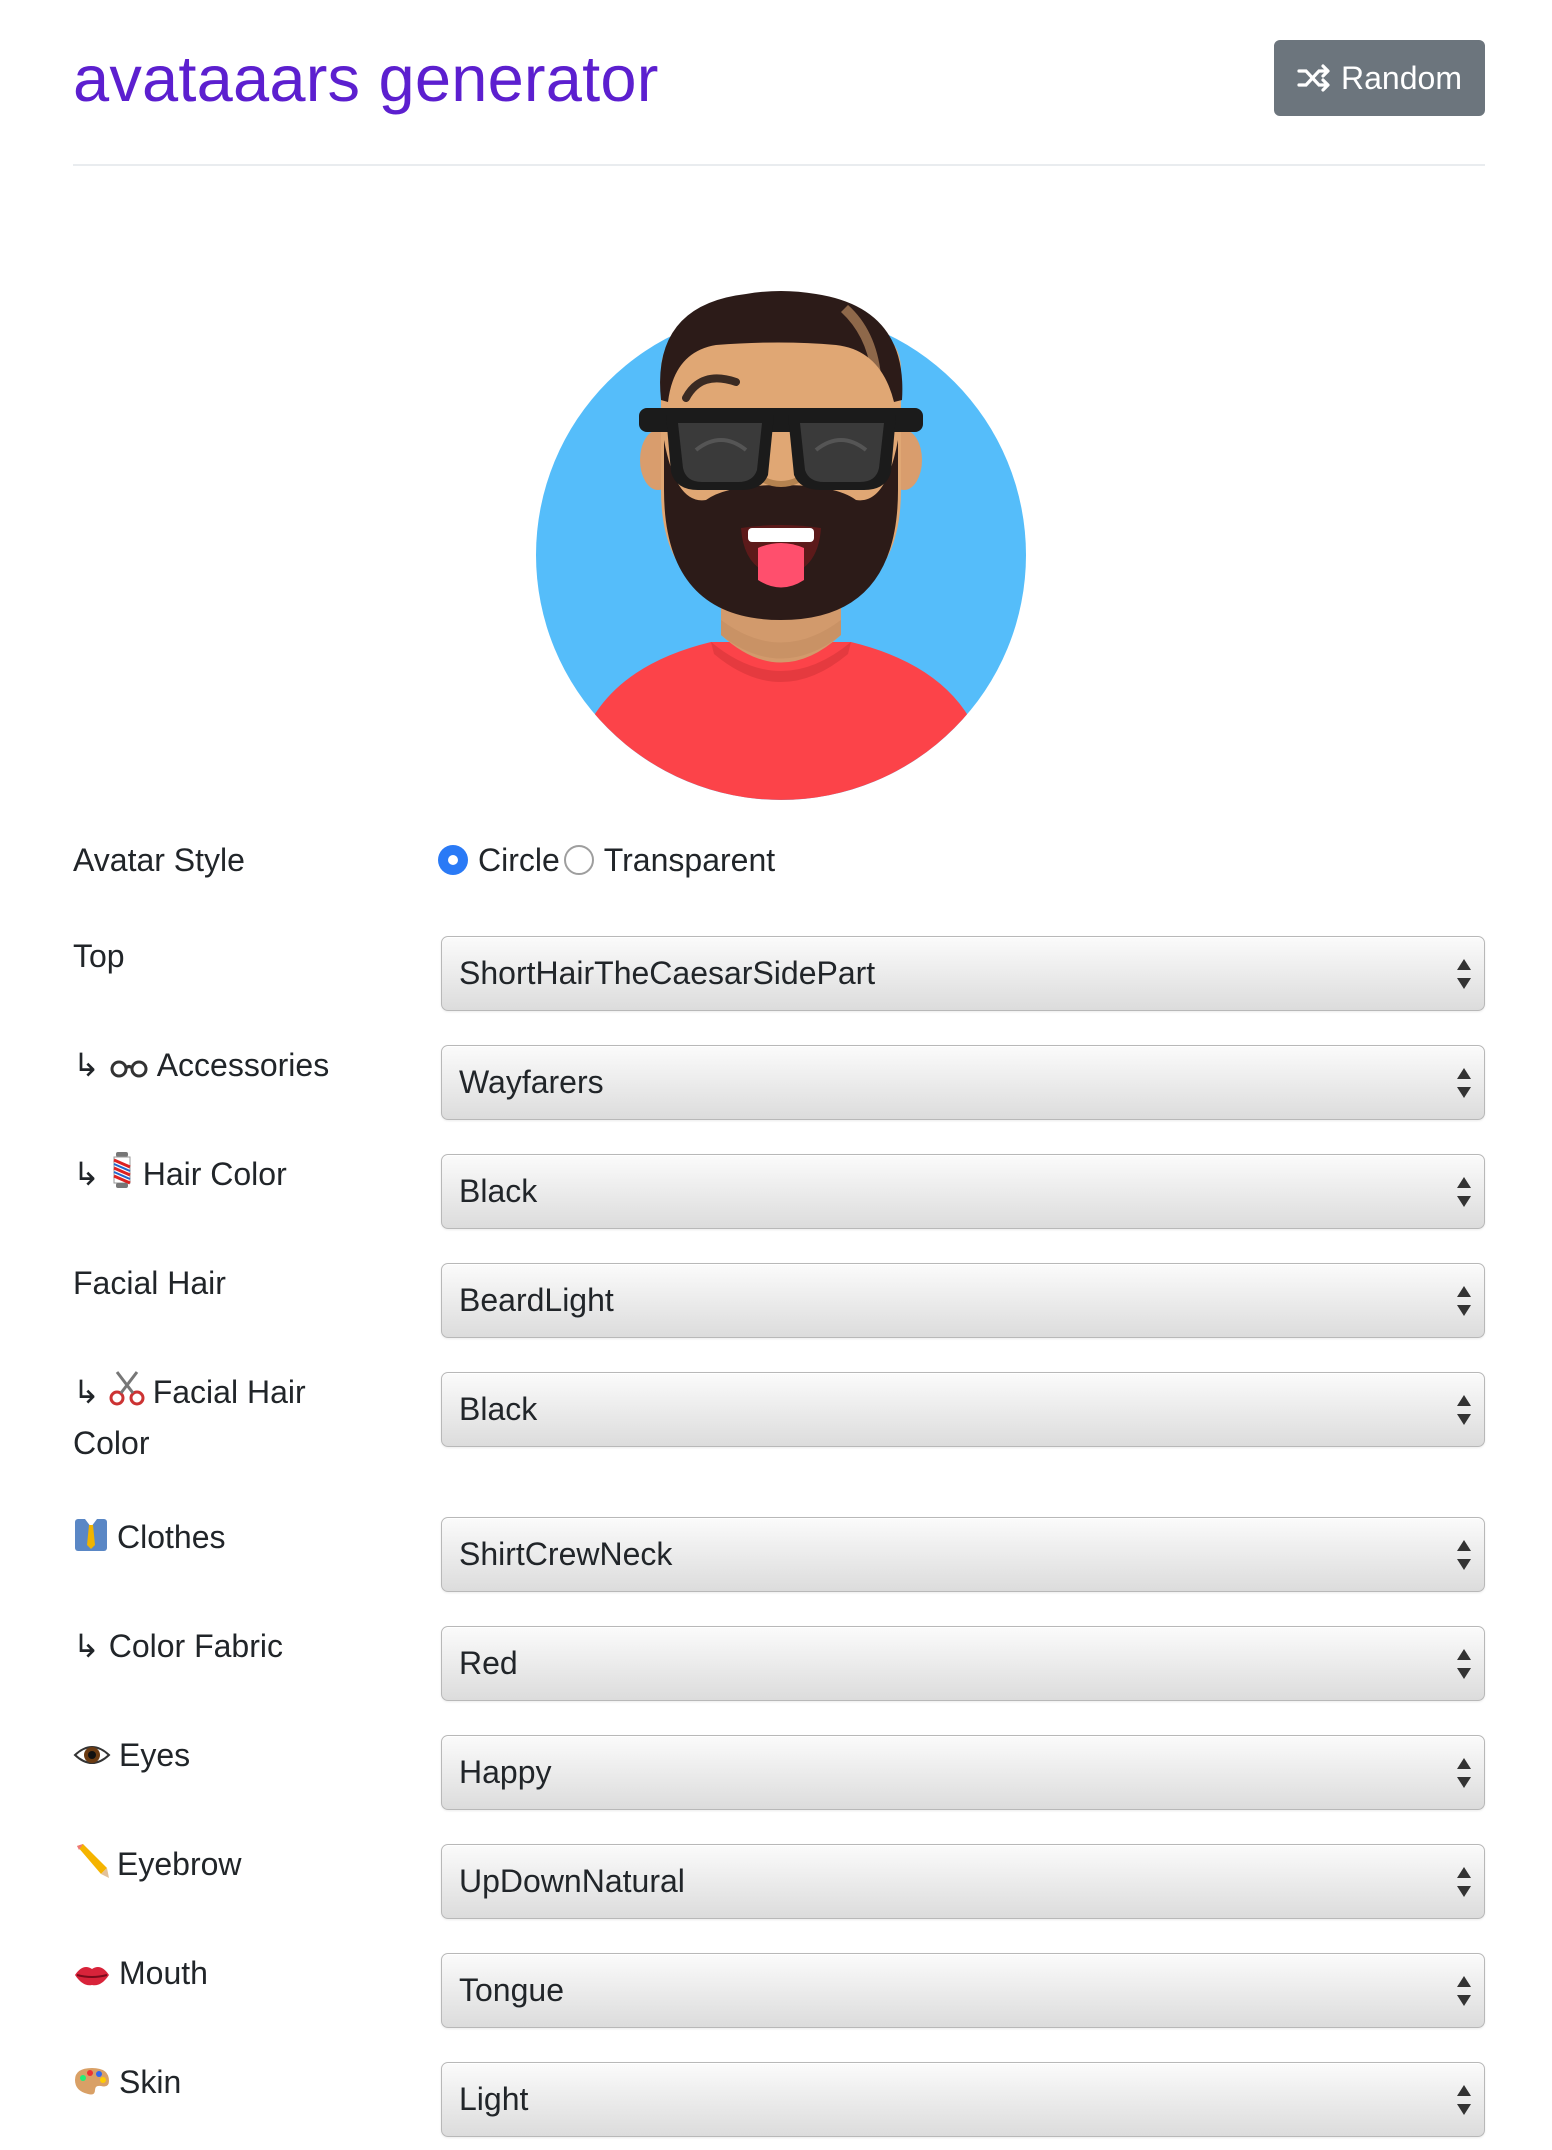 This screenshot has height=2150, width=1552. I want to click on mouth-label: Mouth, so click(233, 1974).